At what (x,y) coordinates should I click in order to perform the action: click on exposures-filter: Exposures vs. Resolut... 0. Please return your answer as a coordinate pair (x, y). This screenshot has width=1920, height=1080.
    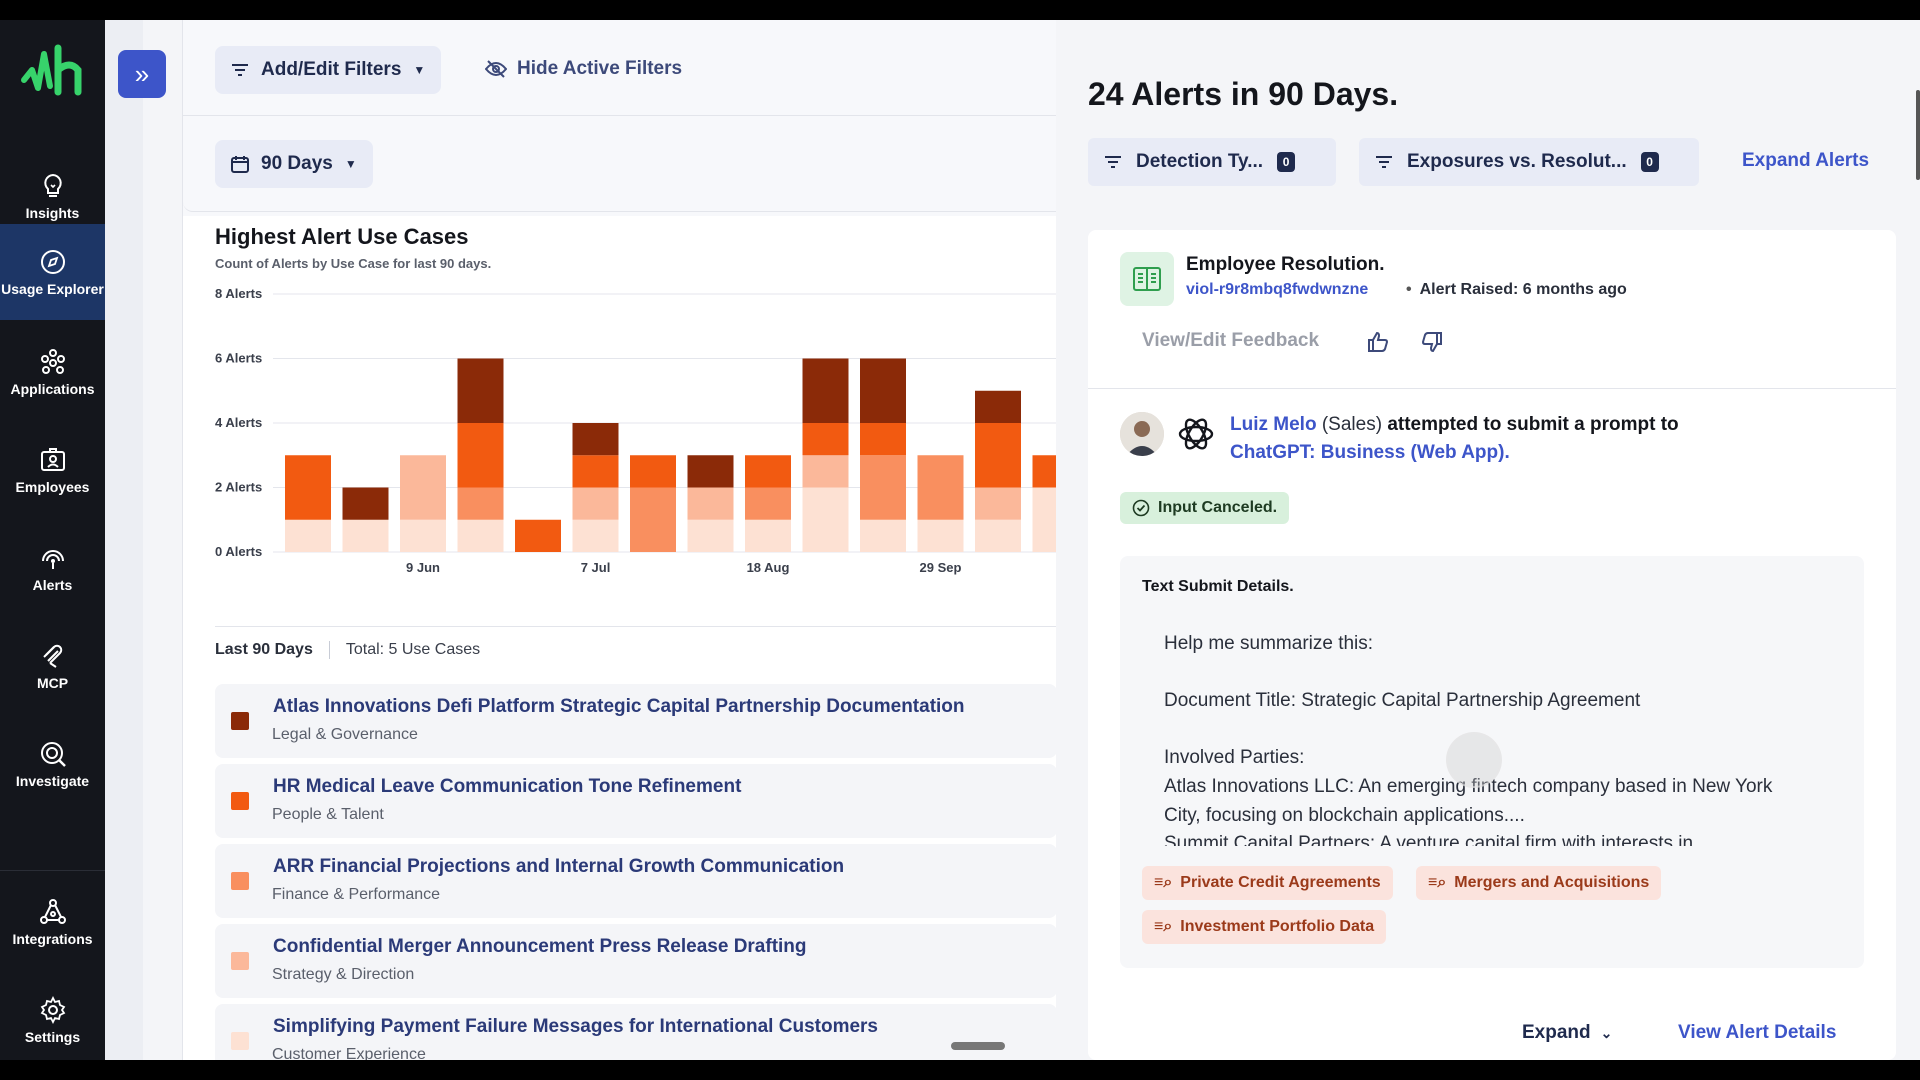
    Looking at the image, I should click on (1529, 162).